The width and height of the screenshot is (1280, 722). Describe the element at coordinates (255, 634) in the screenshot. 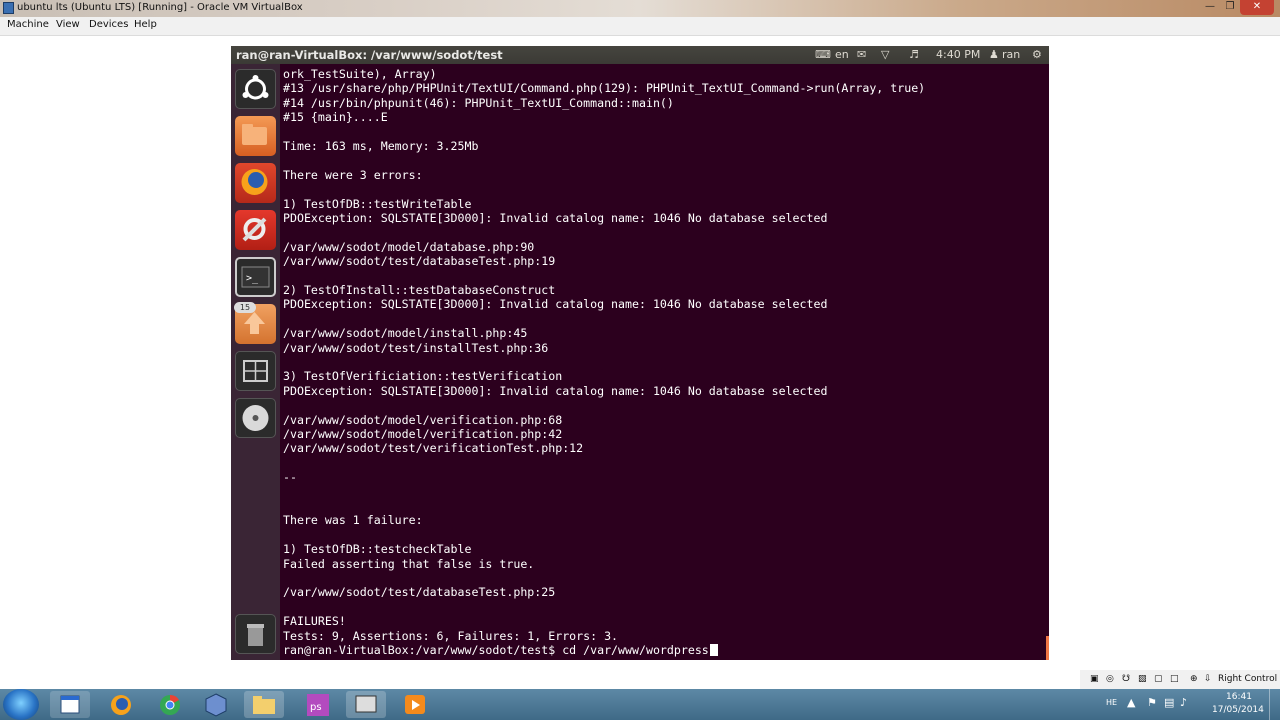

I see `trash-icon` at that location.